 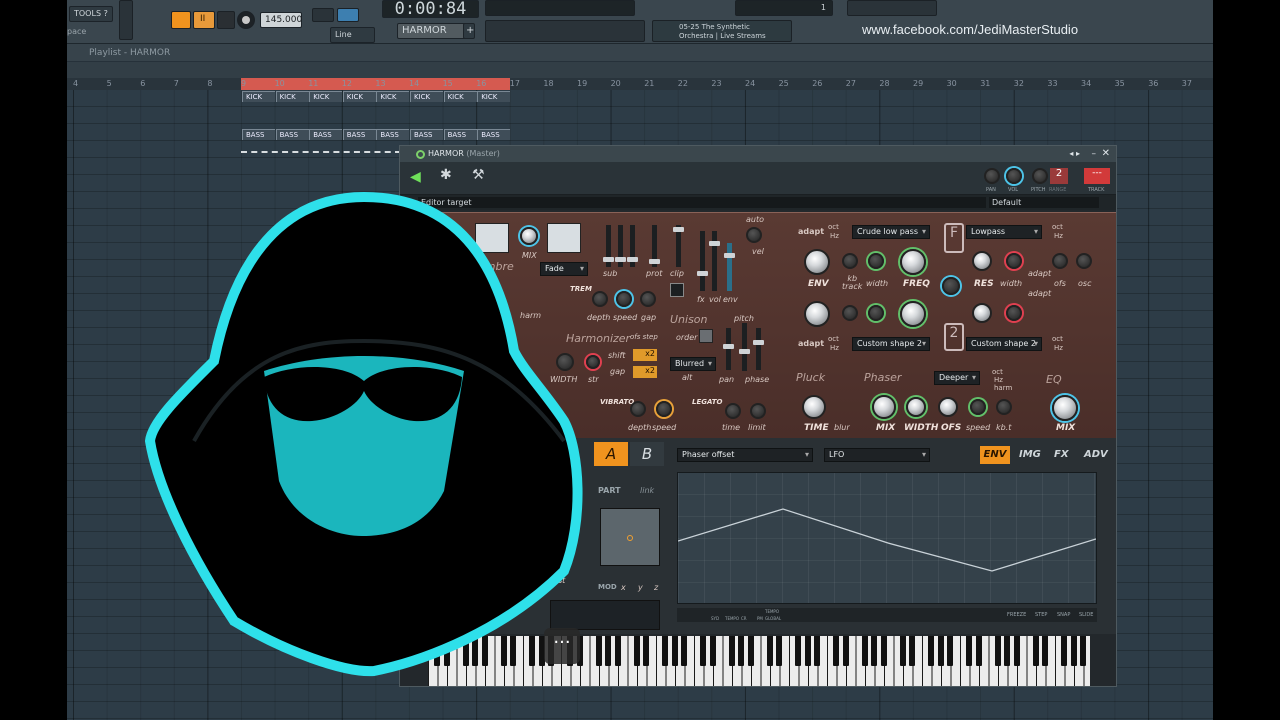 I want to click on harmonizer-str-knob, so click(x=593, y=362).